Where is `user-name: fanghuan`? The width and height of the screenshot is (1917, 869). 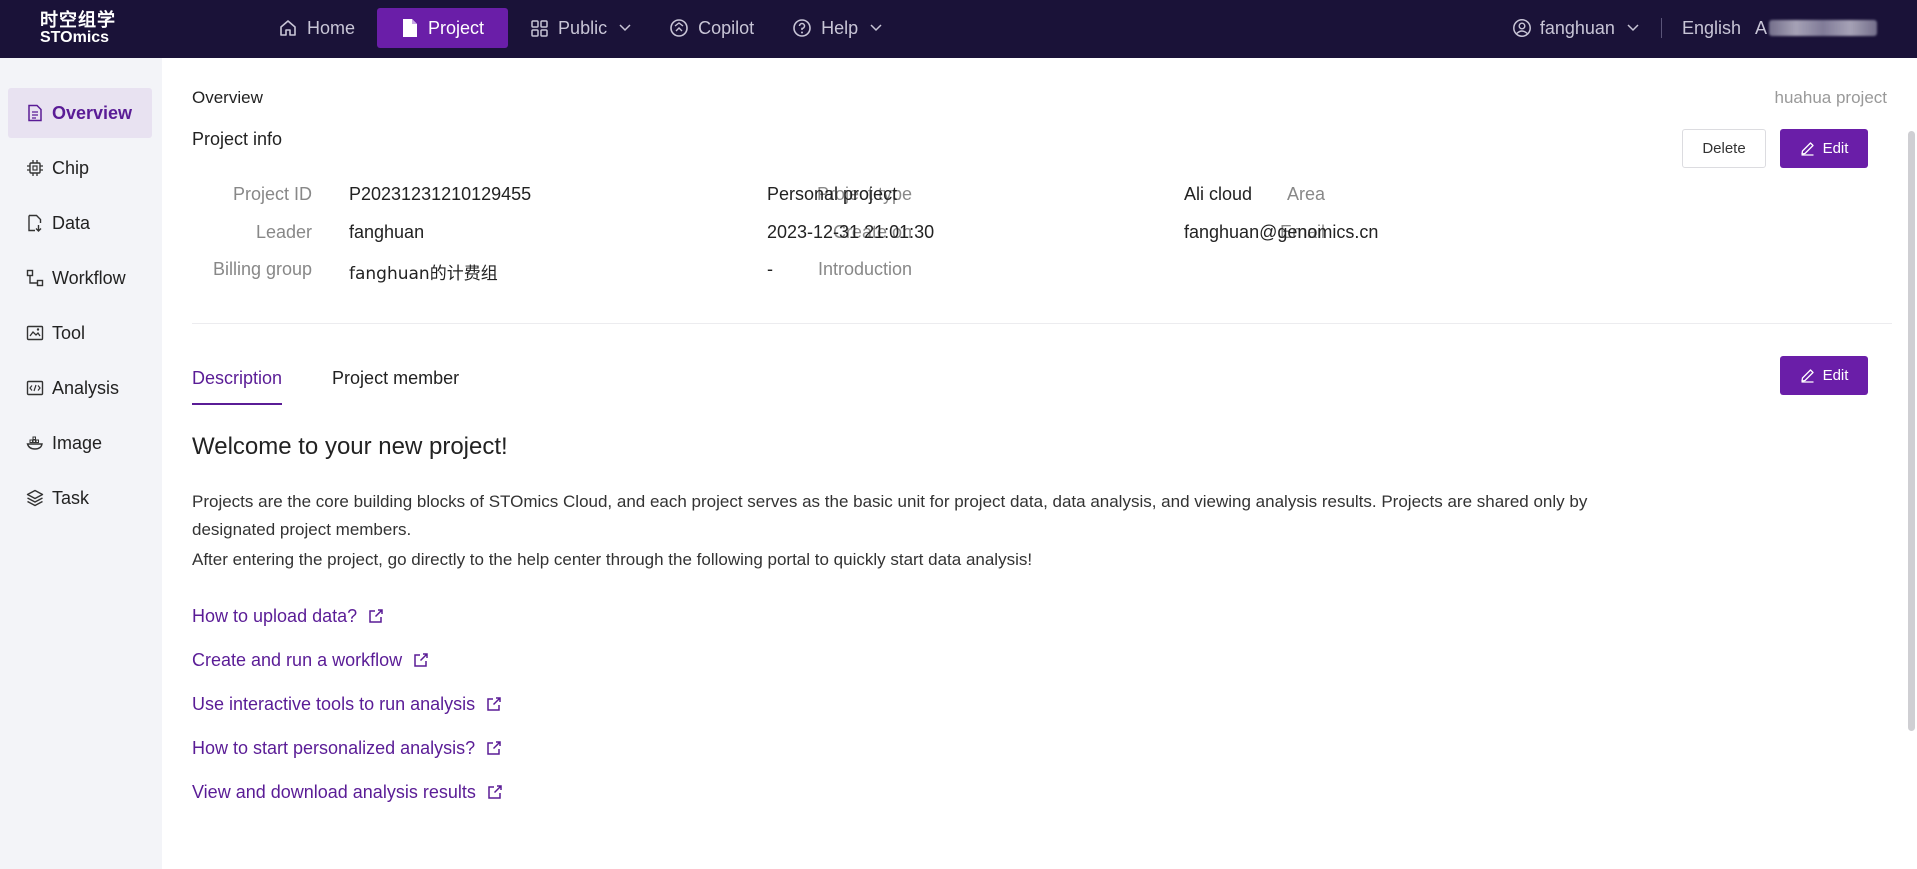 user-name: fanghuan is located at coordinates (1577, 27).